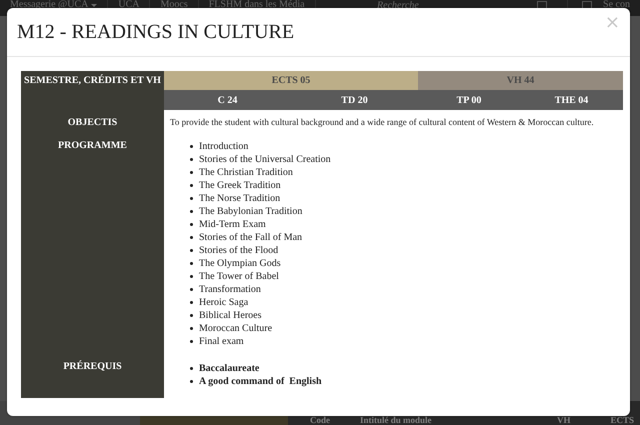 This screenshot has height=425, width=640. Describe the element at coordinates (469, 100) in the screenshot. I see `table-header-cell: TP 00` at that location.